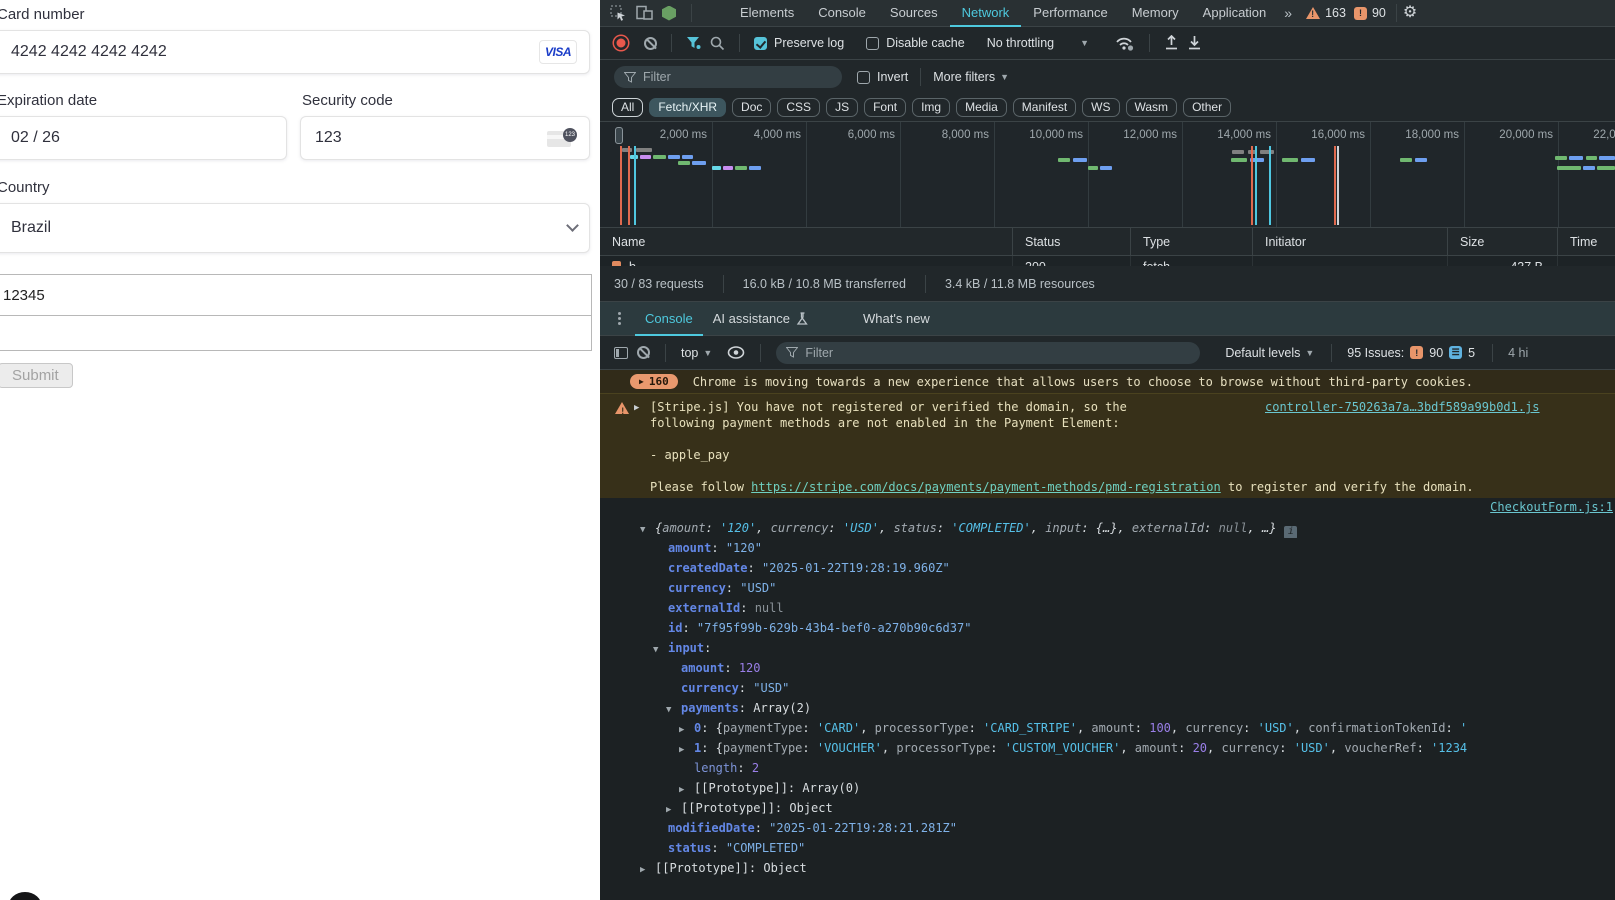 This screenshot has width=1615, height=900. Describe the element at coordinates (643, 352) in the screenshot. I see `clear-console-icon` at that location.